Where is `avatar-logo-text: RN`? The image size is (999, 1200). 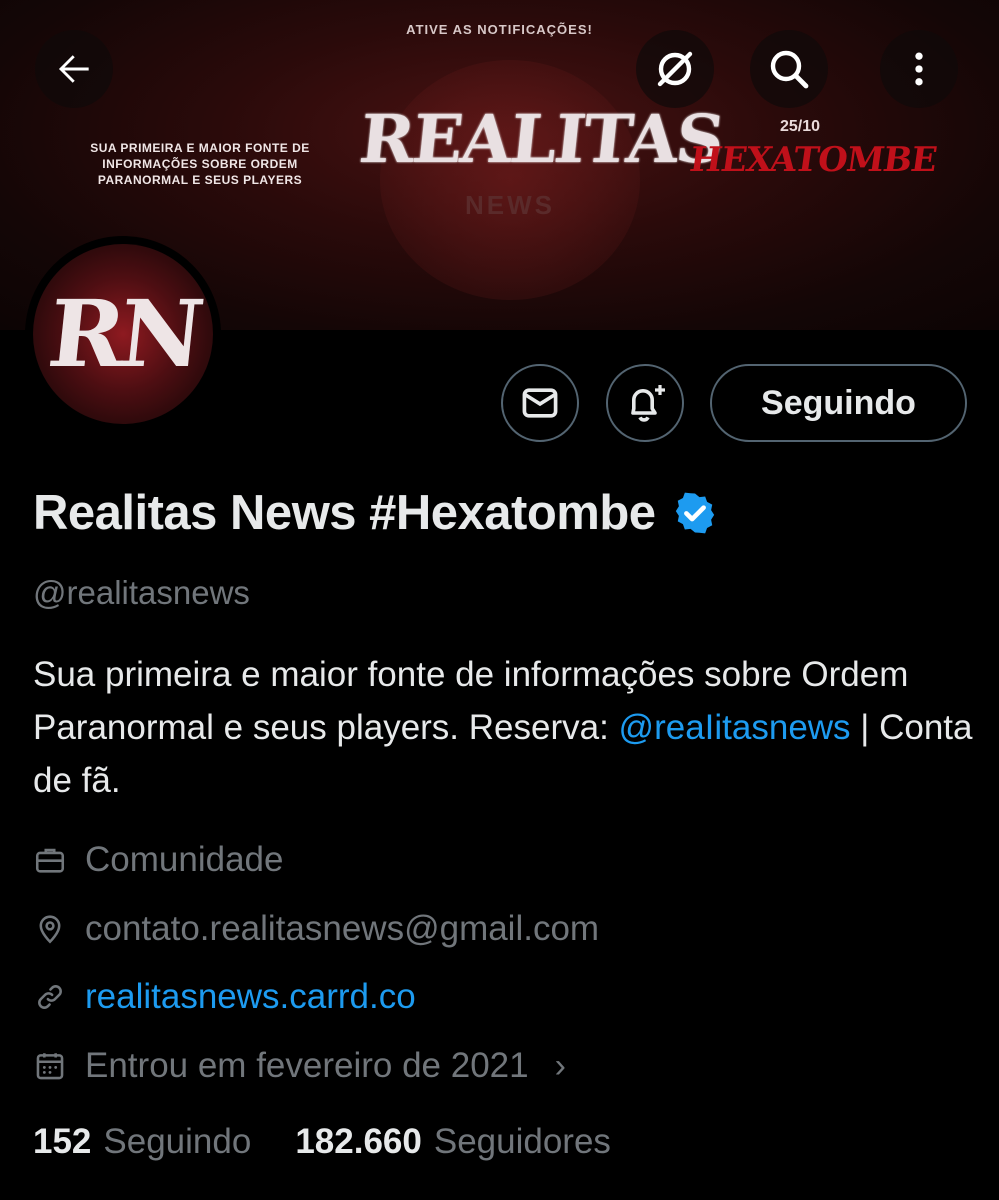 avatar-logo-text: RN is located at coordinates (123, 334).